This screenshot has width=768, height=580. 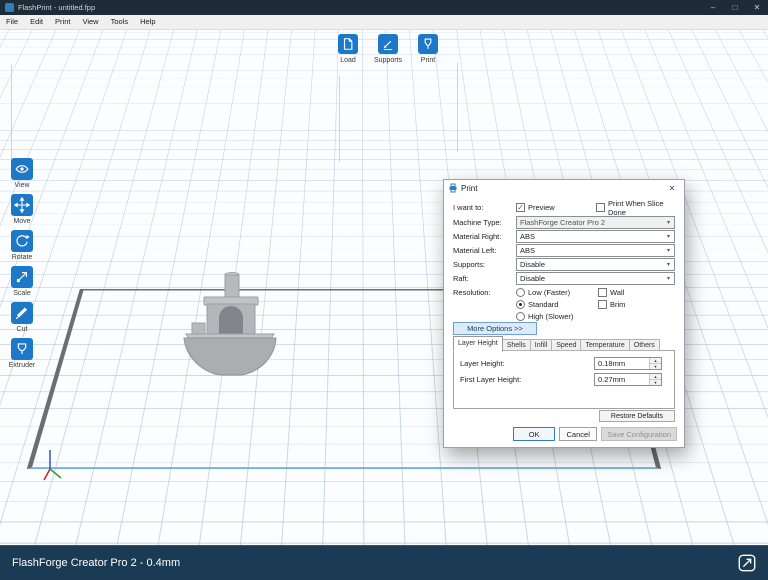 What do you see at coordinates (551, 316) in the screenshot?
I see `resolution-high-label: High (Slower)` at bounding box center [551, 316].